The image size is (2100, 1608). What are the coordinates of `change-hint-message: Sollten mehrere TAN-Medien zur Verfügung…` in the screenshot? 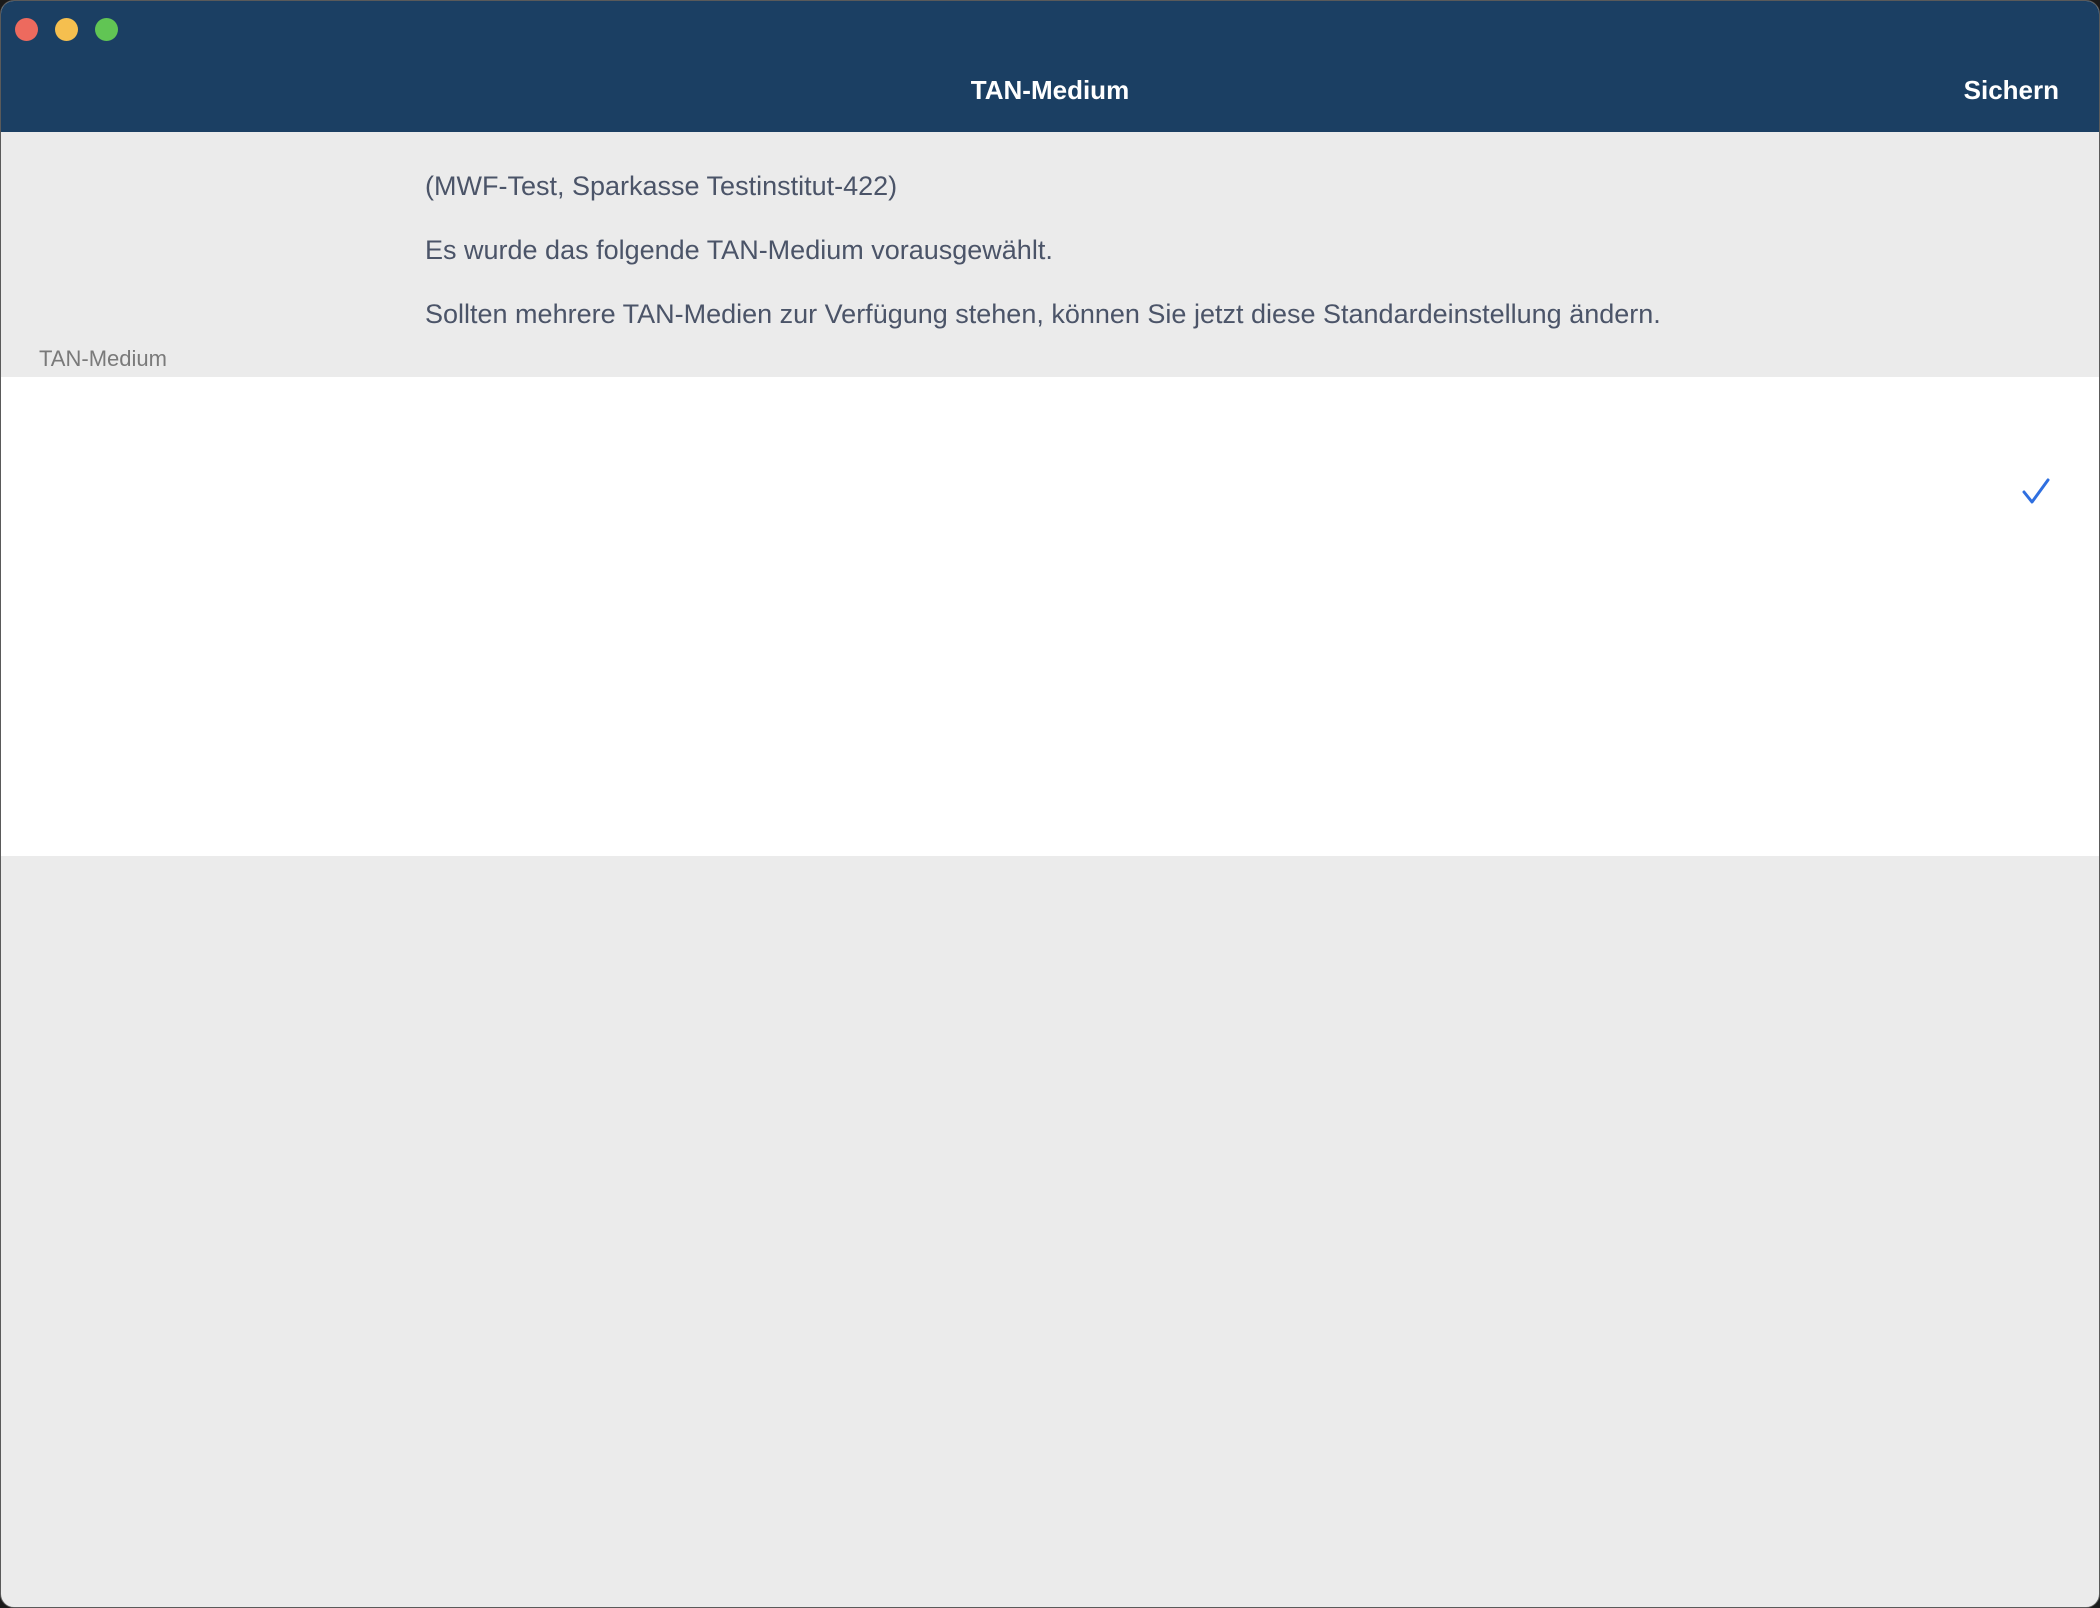 It's located at (1043, 314).